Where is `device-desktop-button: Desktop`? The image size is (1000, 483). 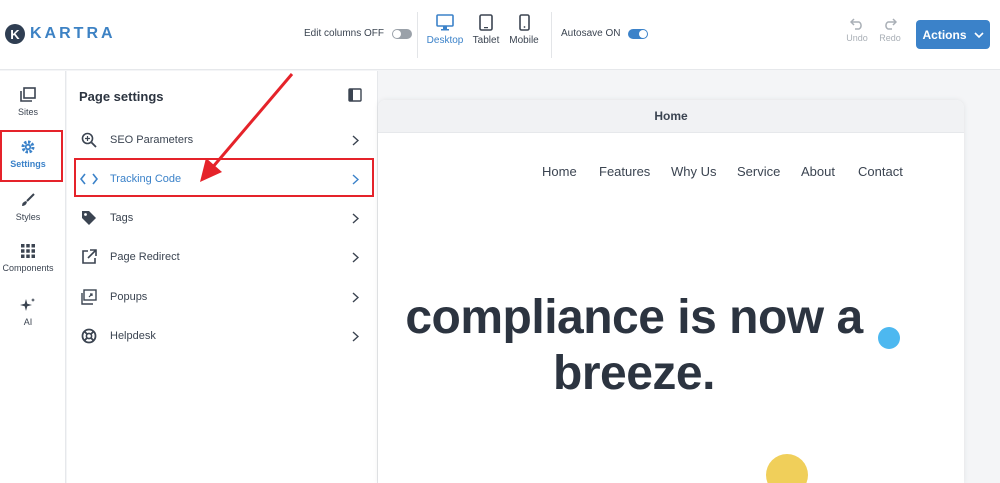 device-desktop-button: Desktop is located at coordinates (445, 30).